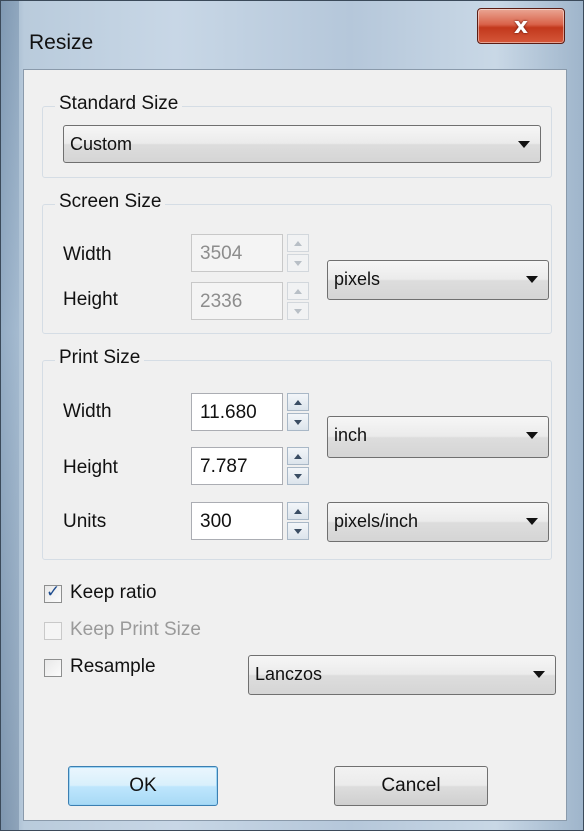  I want to click on print-width-up-button, so click(298, 402).